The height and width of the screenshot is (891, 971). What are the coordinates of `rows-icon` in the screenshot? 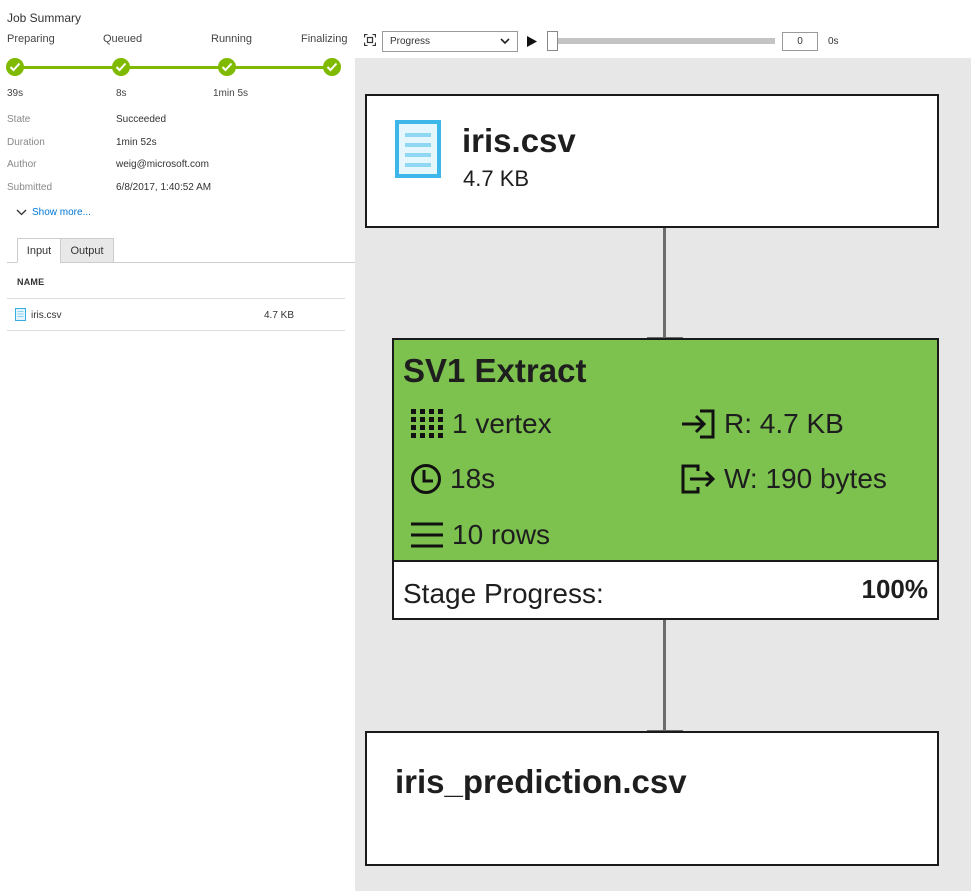 It's located at (427, 535).